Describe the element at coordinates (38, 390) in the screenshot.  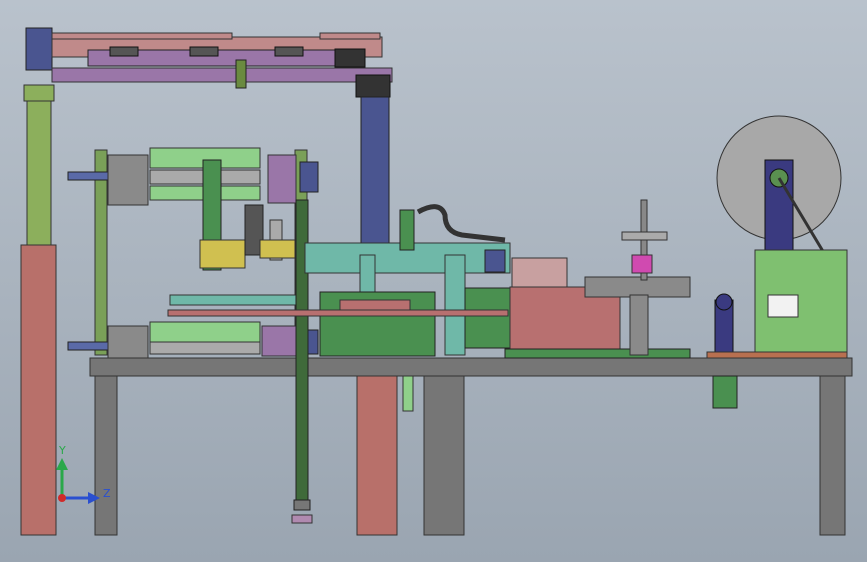
I see `left-leg` at that location.